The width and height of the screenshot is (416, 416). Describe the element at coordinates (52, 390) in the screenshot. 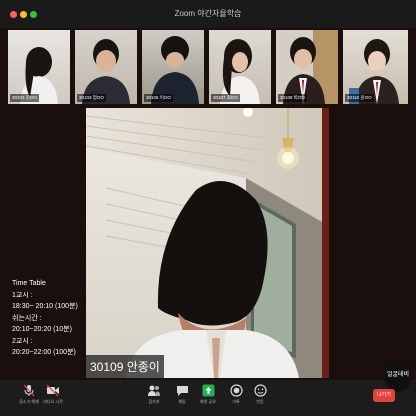

I see `video-camera-icon` at that location.